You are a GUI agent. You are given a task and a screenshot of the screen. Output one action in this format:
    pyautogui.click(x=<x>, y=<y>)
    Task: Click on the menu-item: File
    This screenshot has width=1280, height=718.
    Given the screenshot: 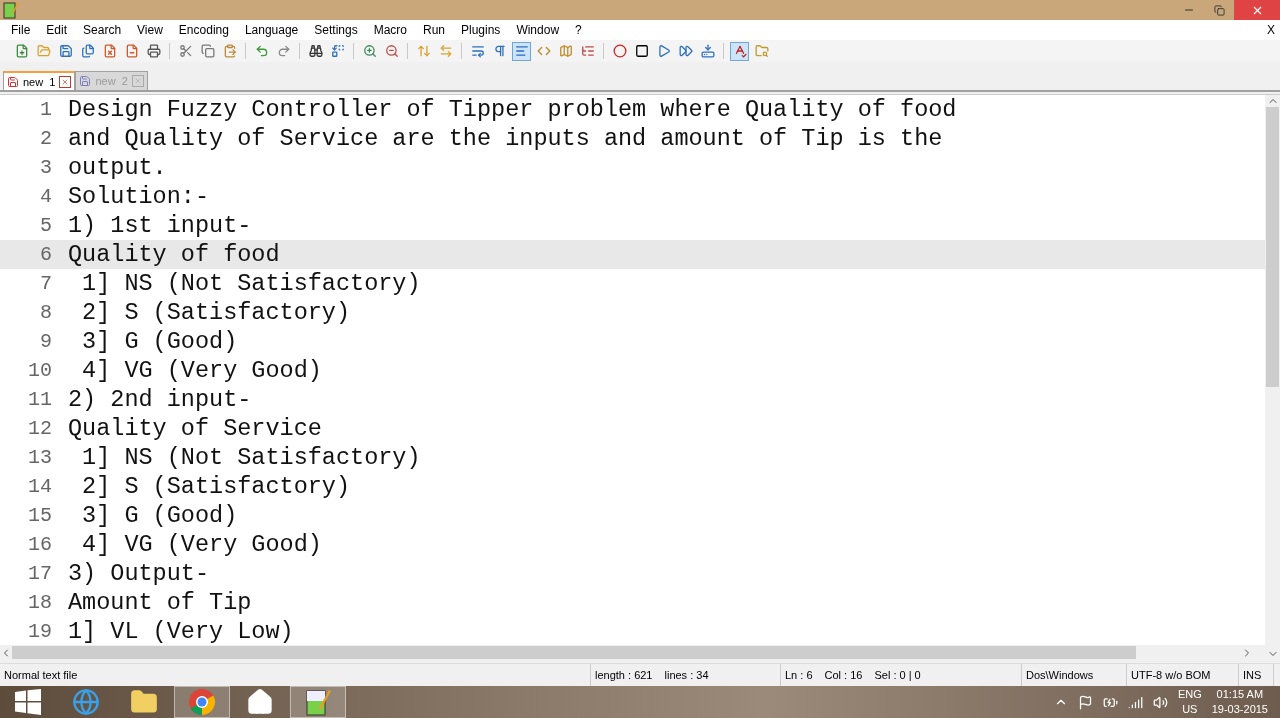 What is the action you would take?
    pyautogui.click(x=21, y=30)
    